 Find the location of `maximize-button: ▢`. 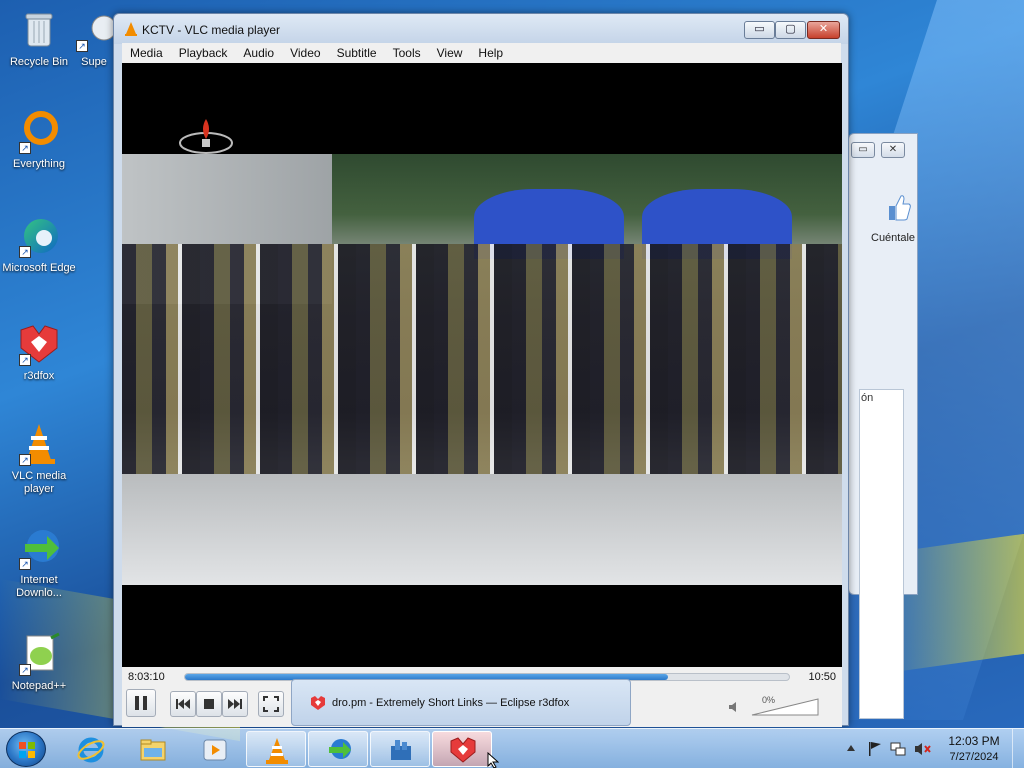

maximize-button: ▢ is located at coordinates (790, 30).